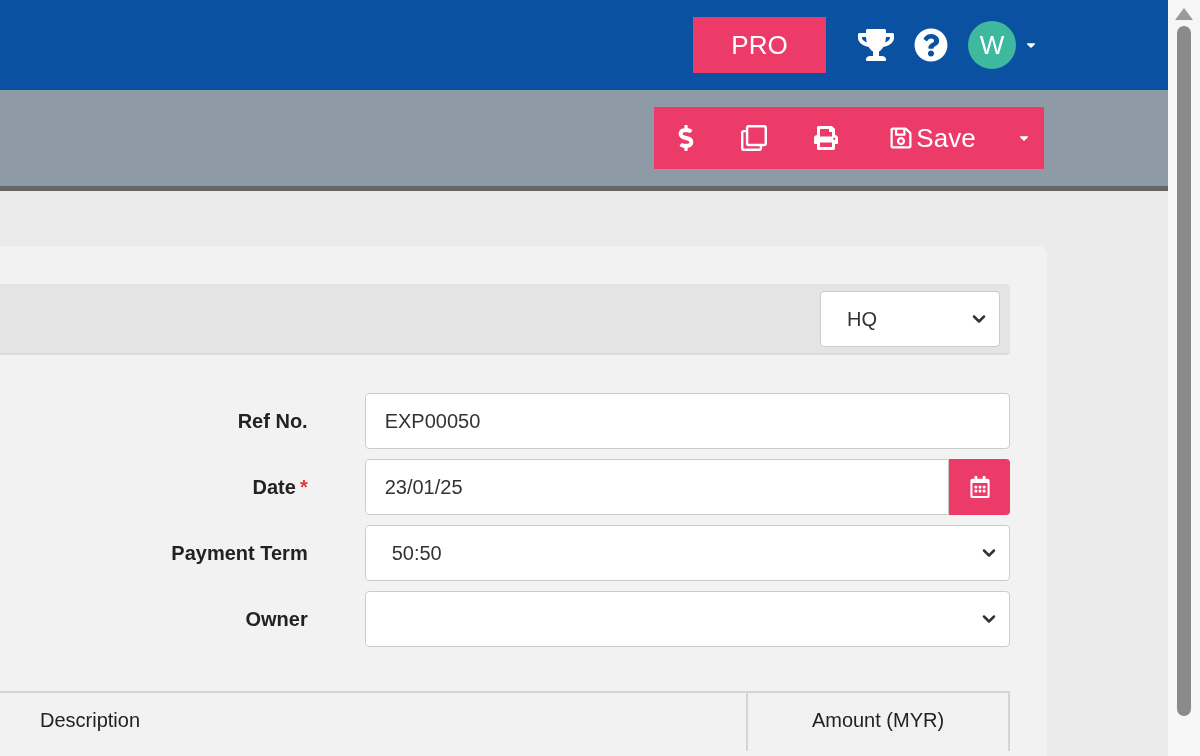  What do you see at coordinates (239, 553) in the screenshot?
I see `field-label: Payment Term` at bounding box center [239, 553].